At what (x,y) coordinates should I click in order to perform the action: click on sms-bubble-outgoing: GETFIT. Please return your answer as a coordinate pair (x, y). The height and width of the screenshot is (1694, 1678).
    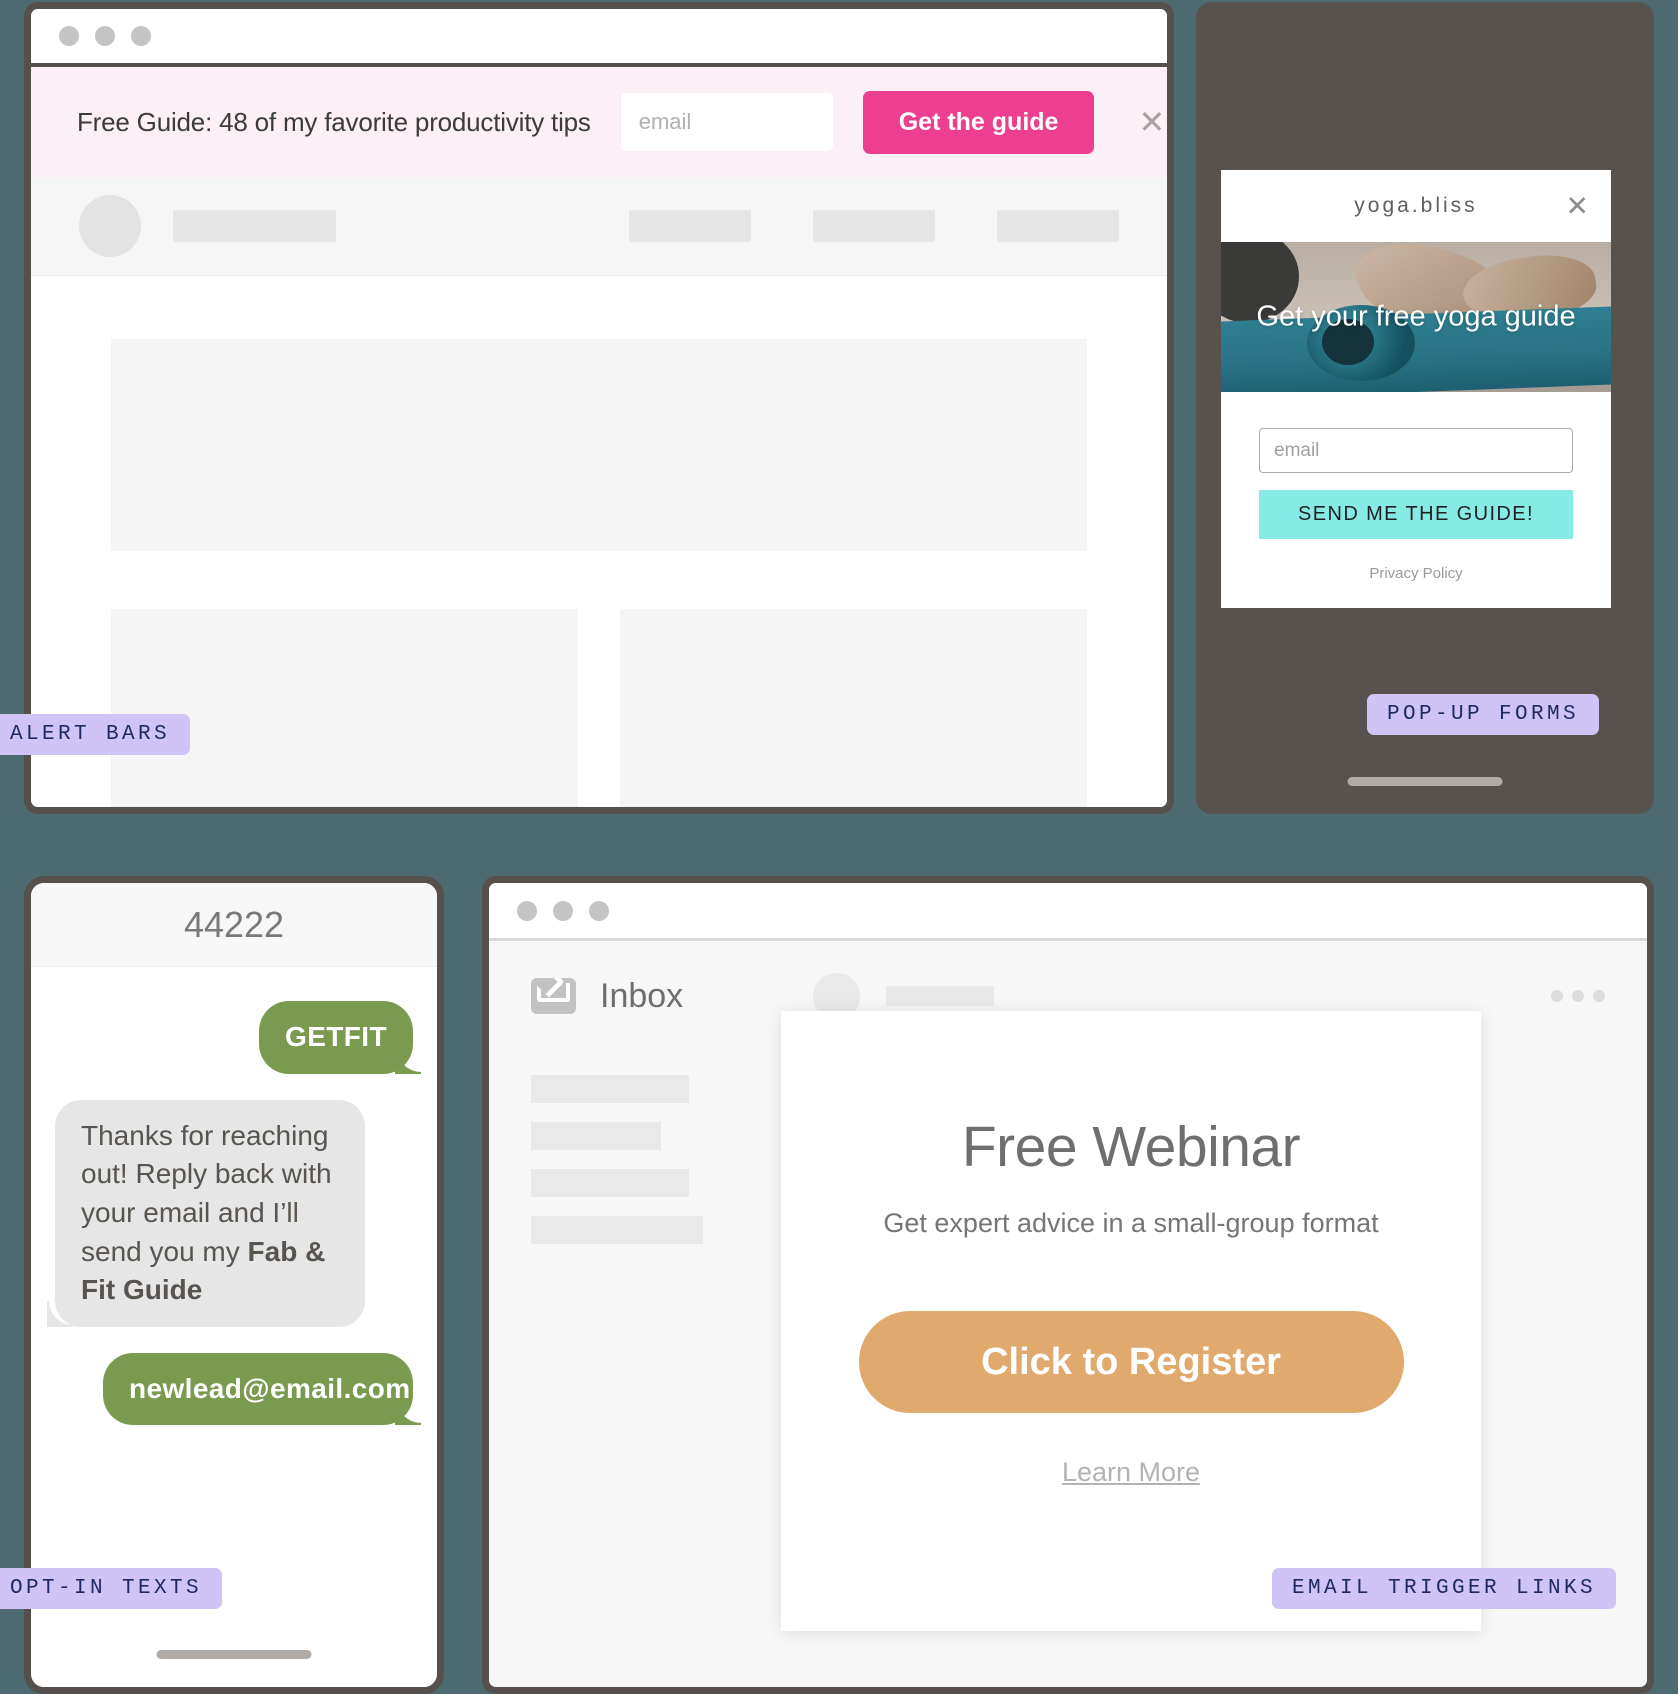
    Looking at the image, I should click on (336, 1037).